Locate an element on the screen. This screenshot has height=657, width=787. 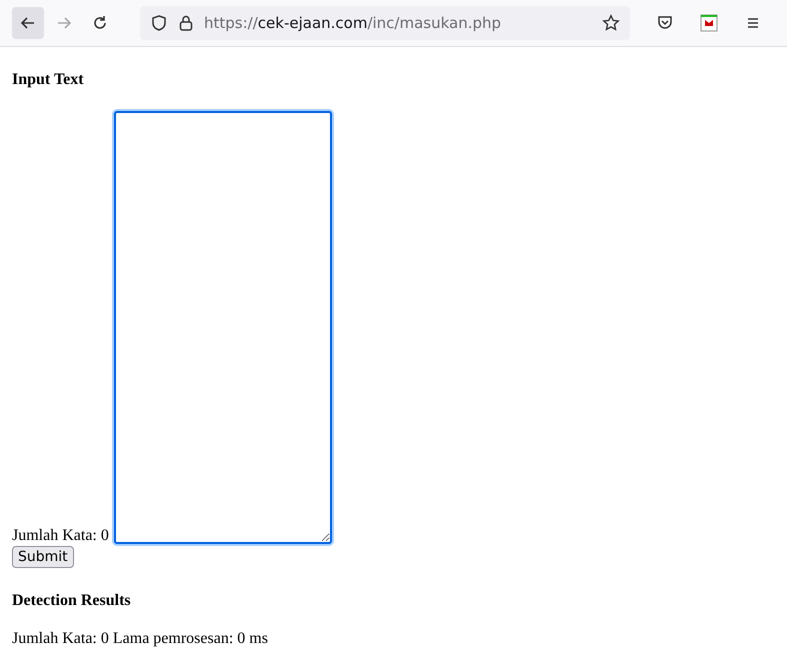
word-count: Jumlah Kata: 0 is located at coordinates (60, 536).